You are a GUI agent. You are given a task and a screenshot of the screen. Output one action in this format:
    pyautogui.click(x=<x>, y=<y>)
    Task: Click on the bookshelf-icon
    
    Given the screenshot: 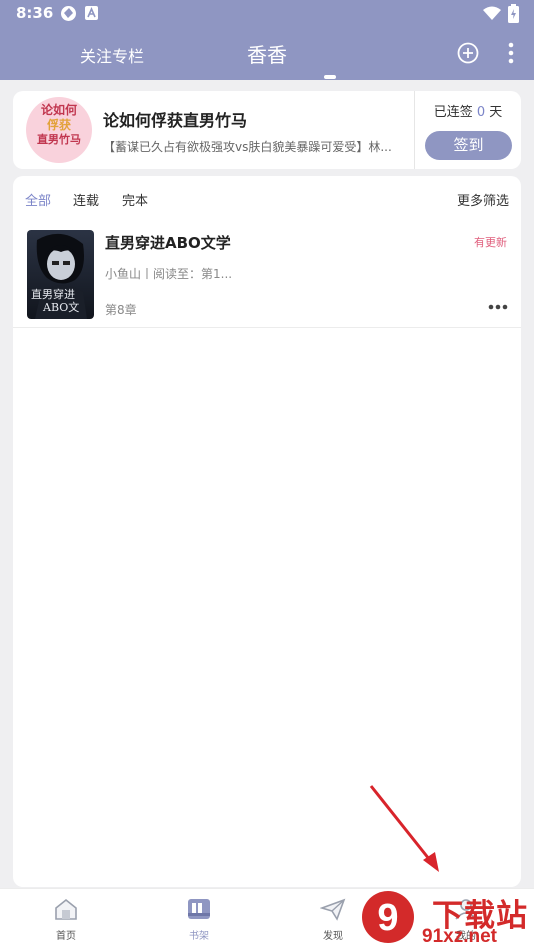 What is the action you would take?
    pyautogui.click(x=199, y=909)
    